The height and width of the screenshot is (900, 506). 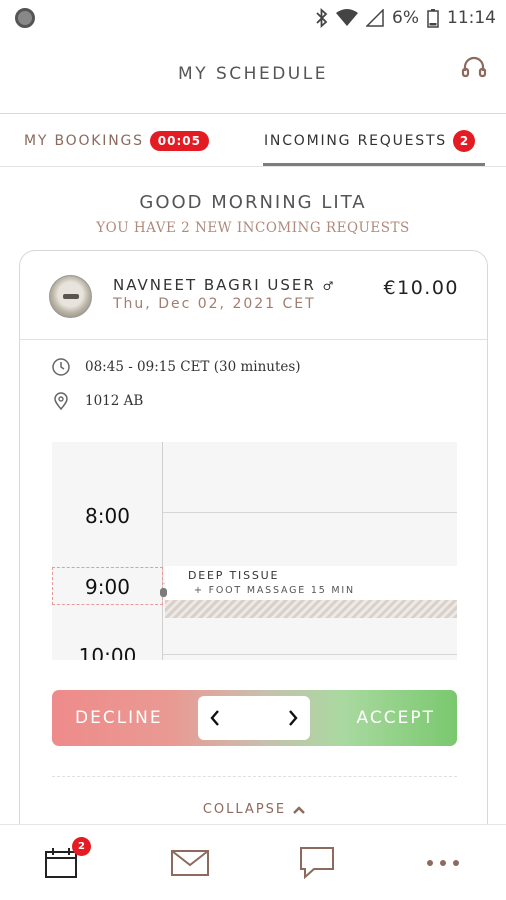 I want to click on collapse-label: COLLAPSE, so click(x=244, y=809).